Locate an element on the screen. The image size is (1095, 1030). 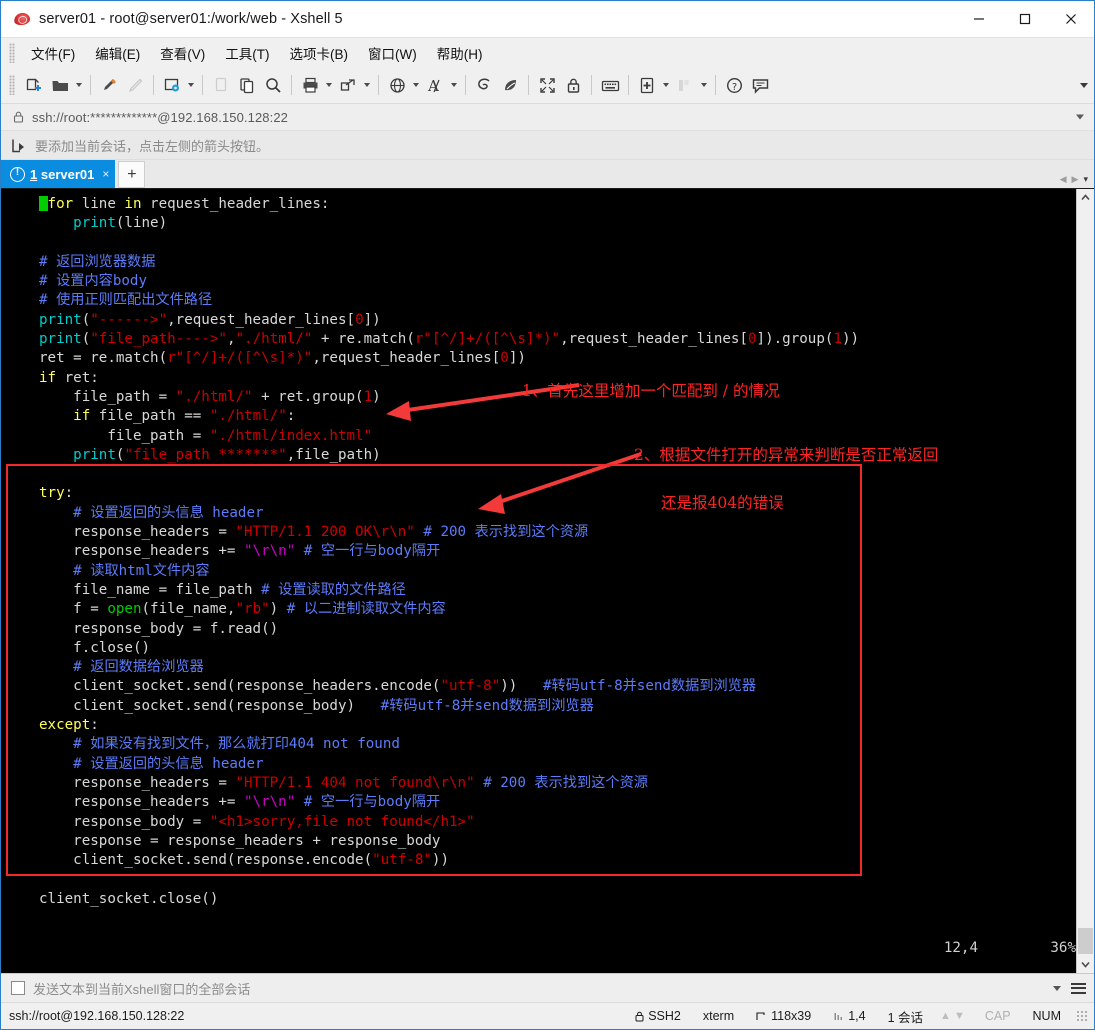
toolbar-gripper is located at coordinates (12, 85).